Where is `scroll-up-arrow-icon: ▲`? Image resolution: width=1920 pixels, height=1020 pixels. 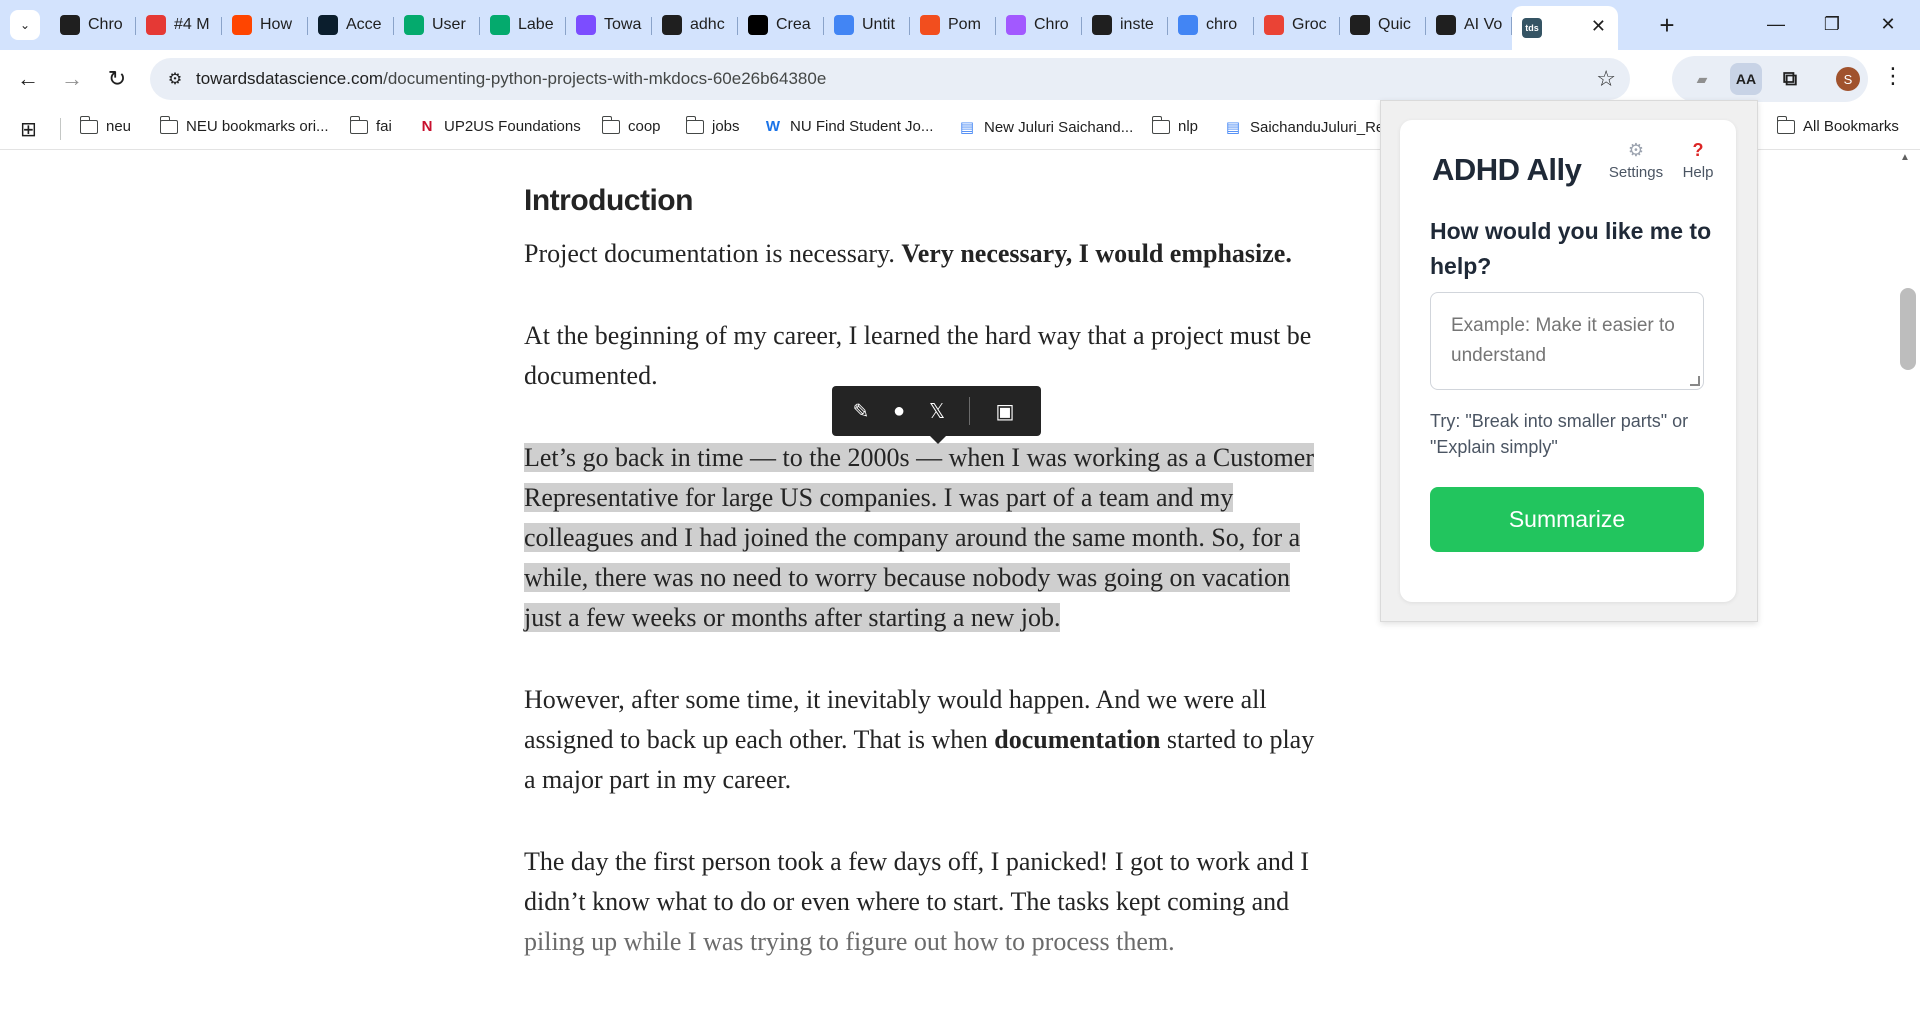
scroll-up-arrow-icon: ▲ is located at coordinates (1905, 157).